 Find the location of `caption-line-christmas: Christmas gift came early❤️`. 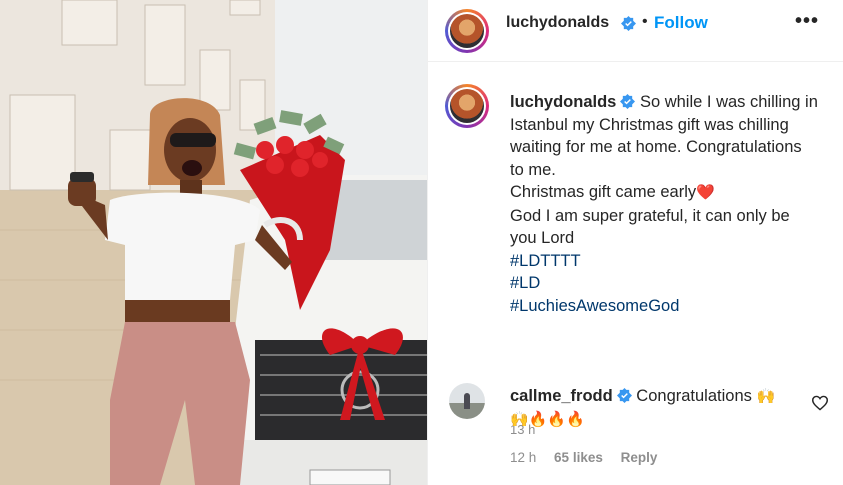

caption-line-christmas: Christmas gift came early❤️ is located at coordinates (670, 193).